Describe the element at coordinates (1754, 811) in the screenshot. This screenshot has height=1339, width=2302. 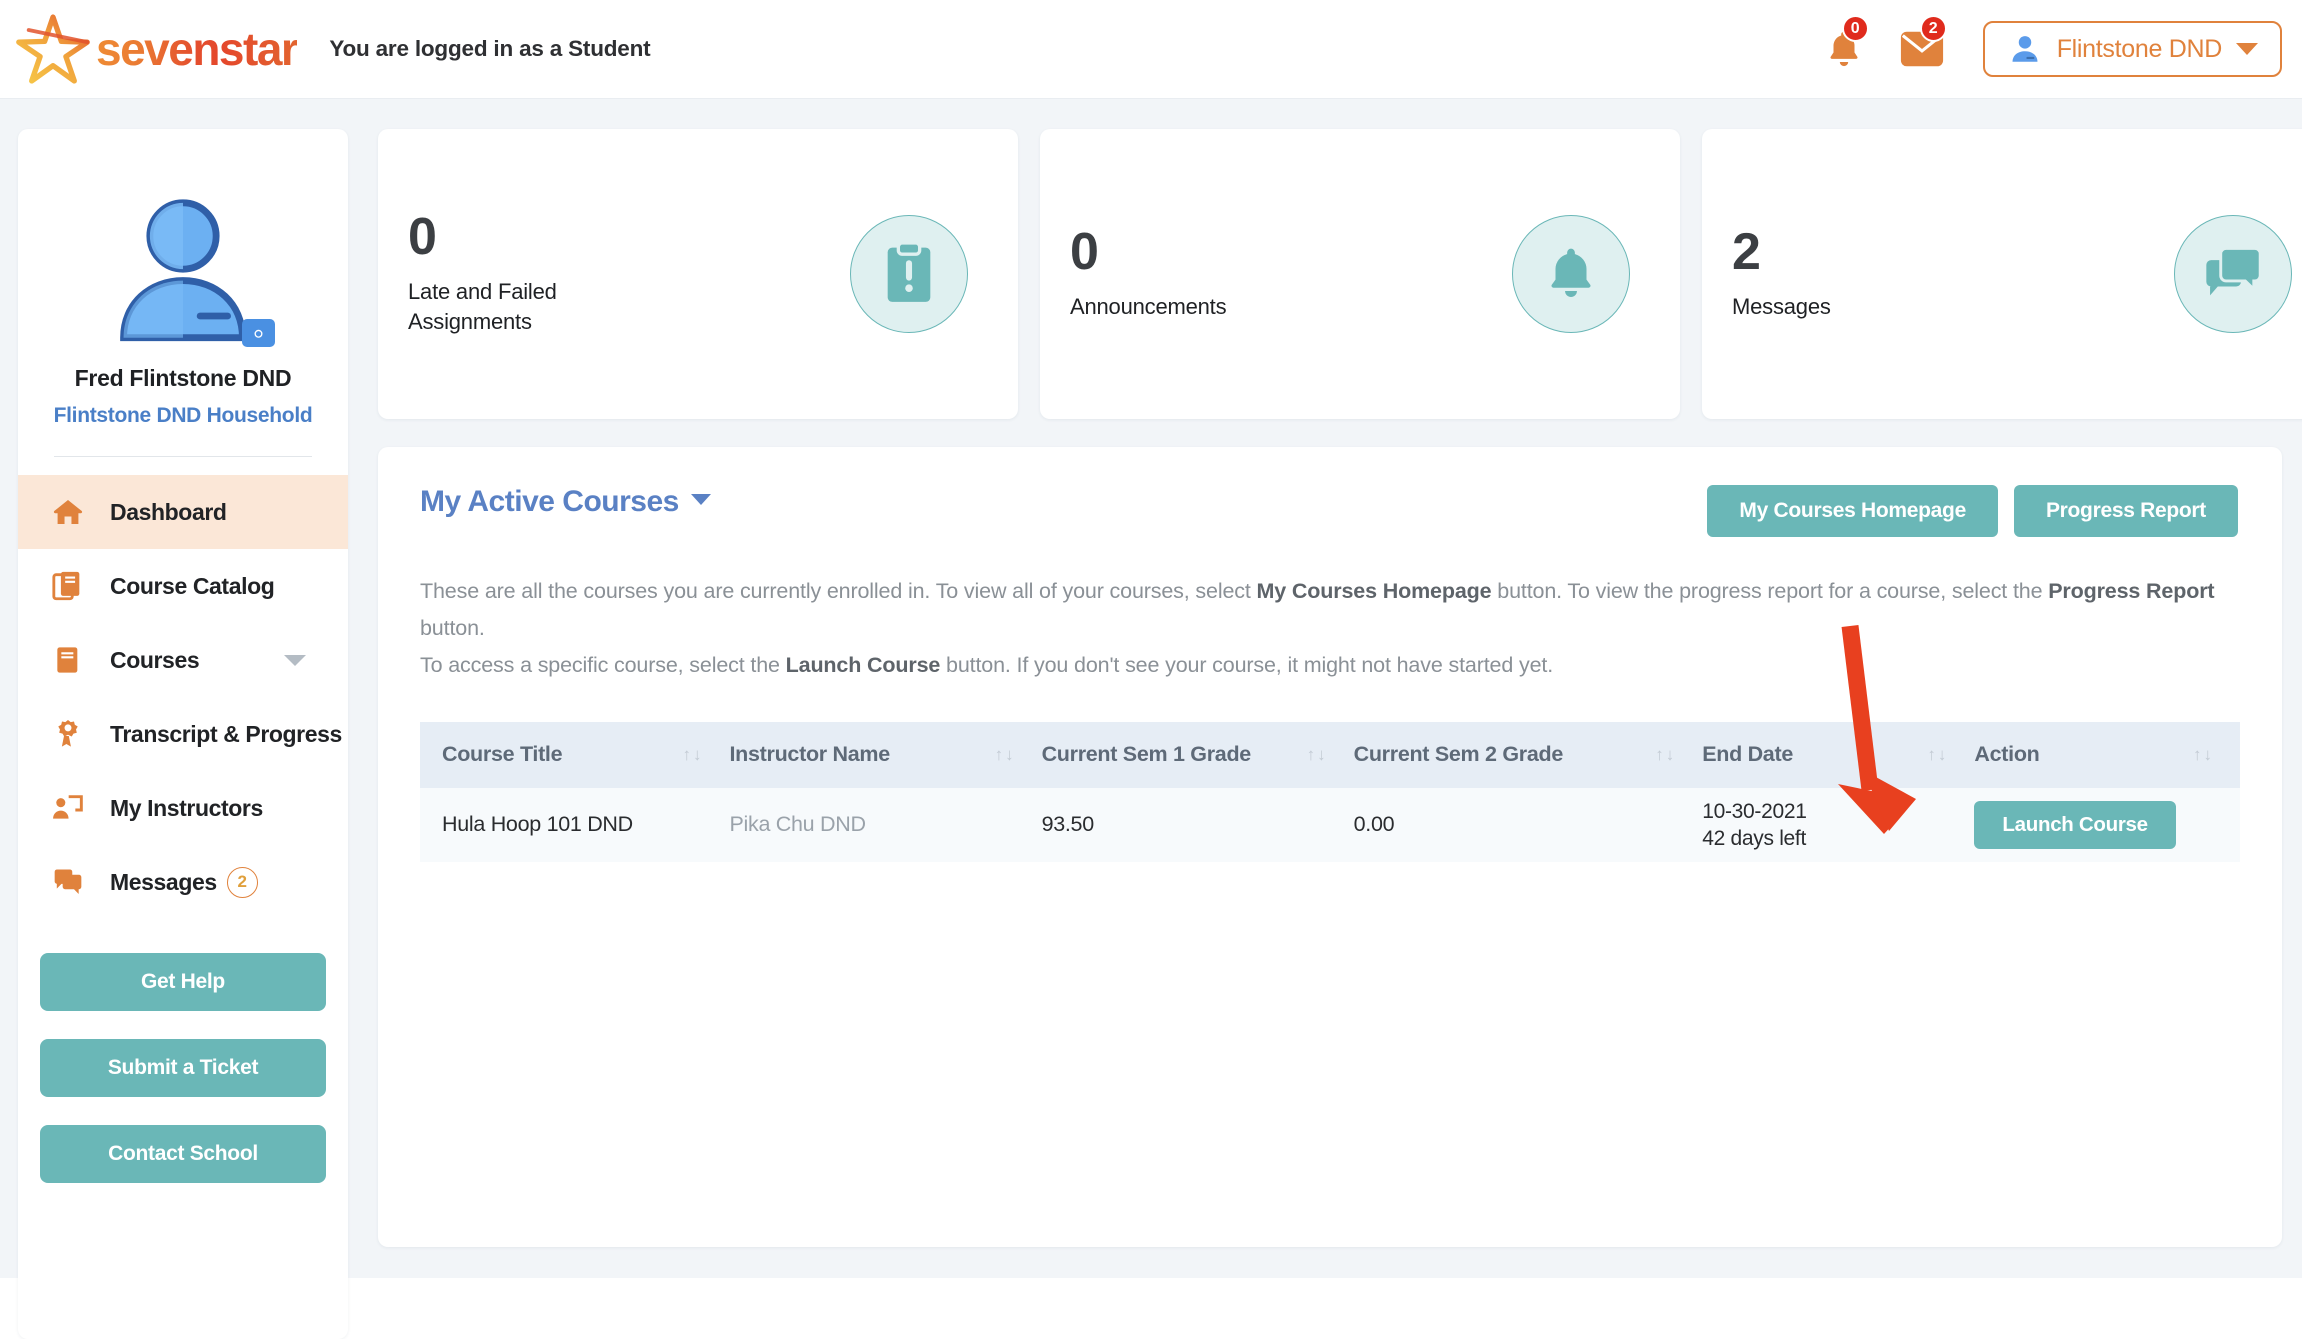
I see `end-date-value: 10-30-2021` at that location.